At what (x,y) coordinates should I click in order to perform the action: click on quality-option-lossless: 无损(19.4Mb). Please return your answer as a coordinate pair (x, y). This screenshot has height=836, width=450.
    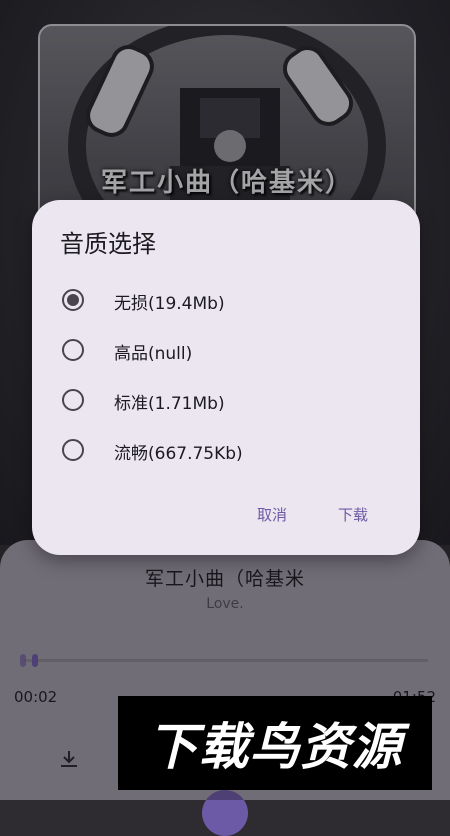
    Looking at the image, I should click on (228, 300).